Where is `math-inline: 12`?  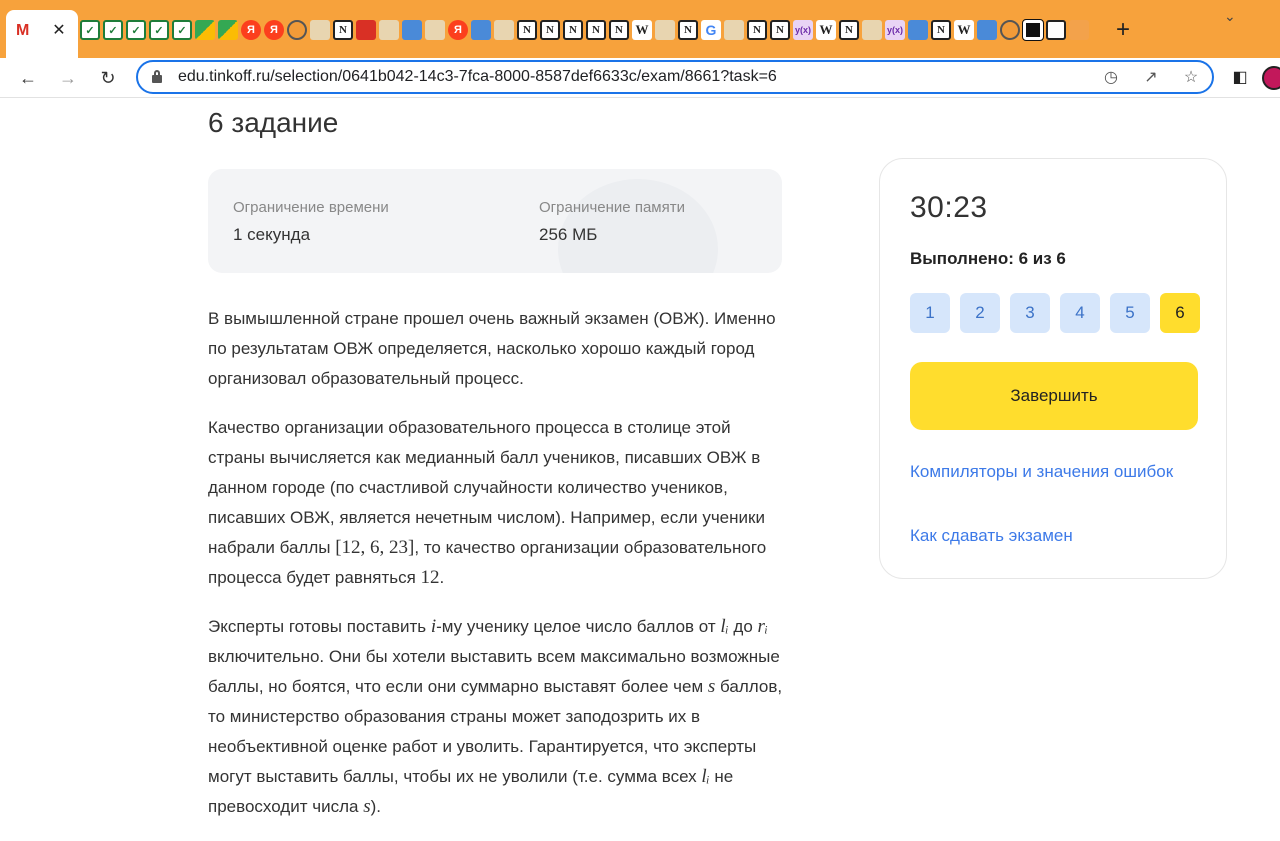
math-inline: 12 is located at coordinates (430, 577).